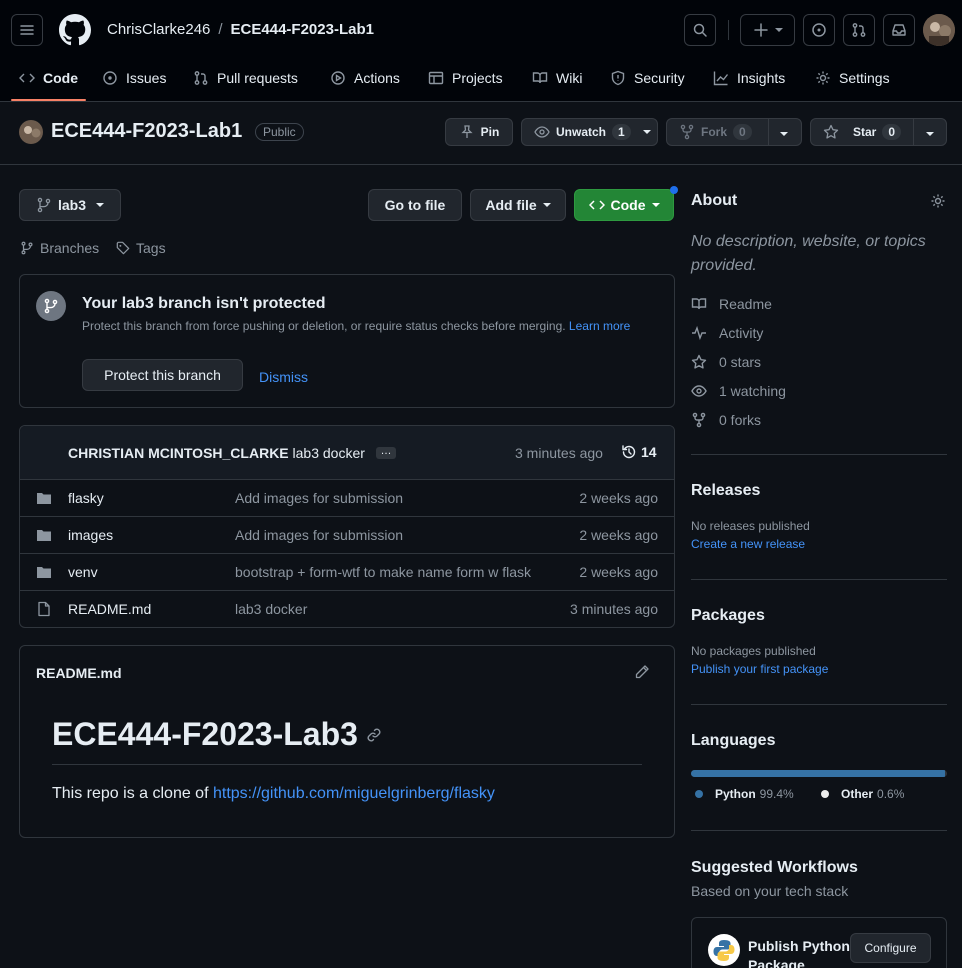 The height and width of the screenshot is (968, 962). Describe the element at coordinates (465, 78) in the screenshot. I see `tab-projects: Projects` at that location.